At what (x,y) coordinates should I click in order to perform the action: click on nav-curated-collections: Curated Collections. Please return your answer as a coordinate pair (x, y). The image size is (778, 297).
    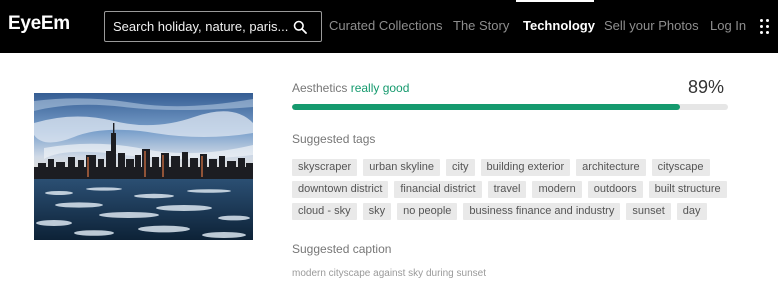
    Looking at the image, I should click on (385, 25).